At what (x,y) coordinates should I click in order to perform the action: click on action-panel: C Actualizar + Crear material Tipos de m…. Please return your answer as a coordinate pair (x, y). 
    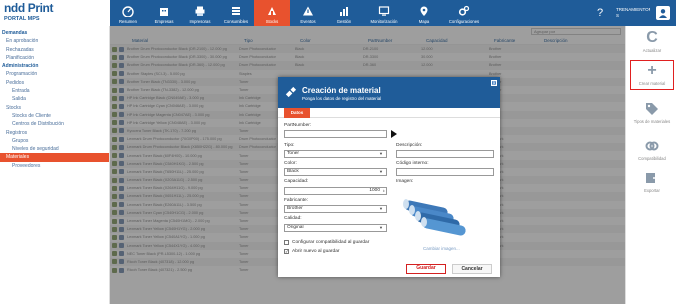
    Looking at the image, I should click on (650, 165).